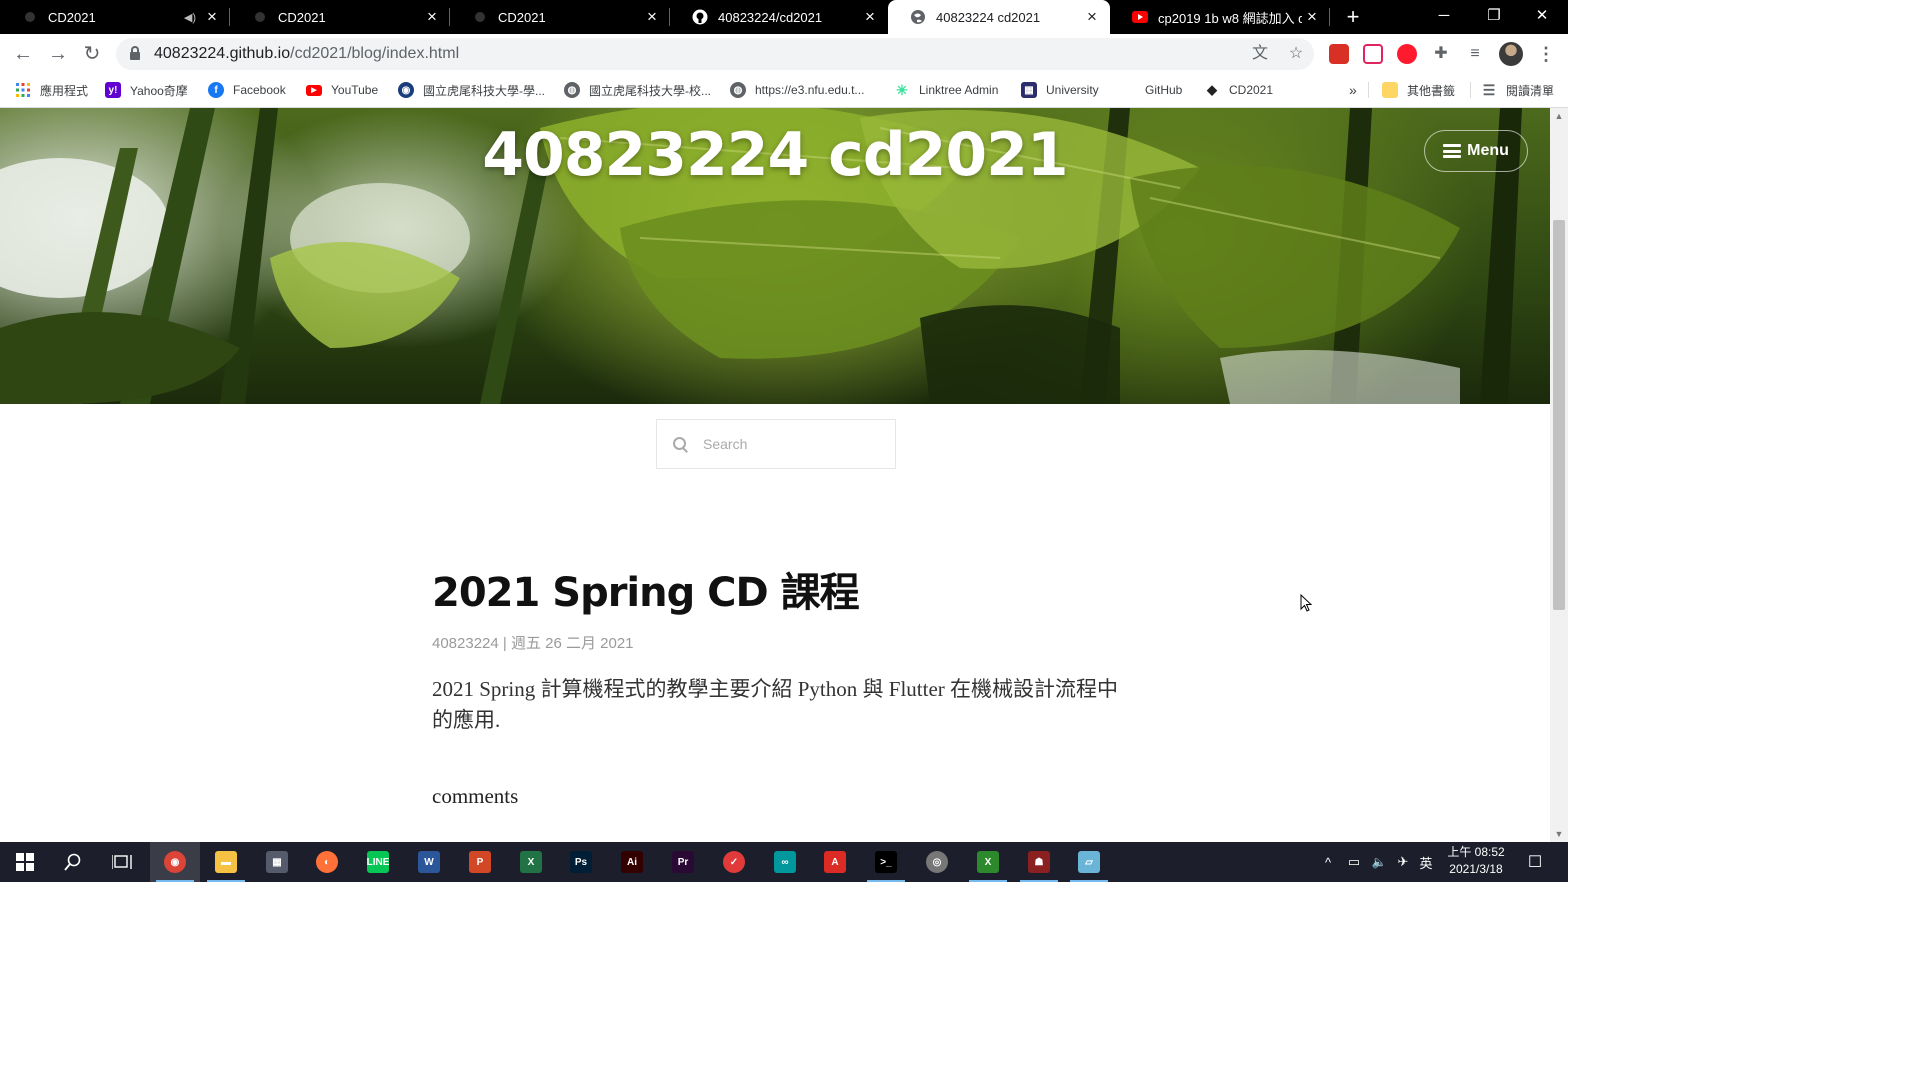  Describe the element at coordinates (1260, 54) in the screenshot. I see `translate-icon: 文` at that location.